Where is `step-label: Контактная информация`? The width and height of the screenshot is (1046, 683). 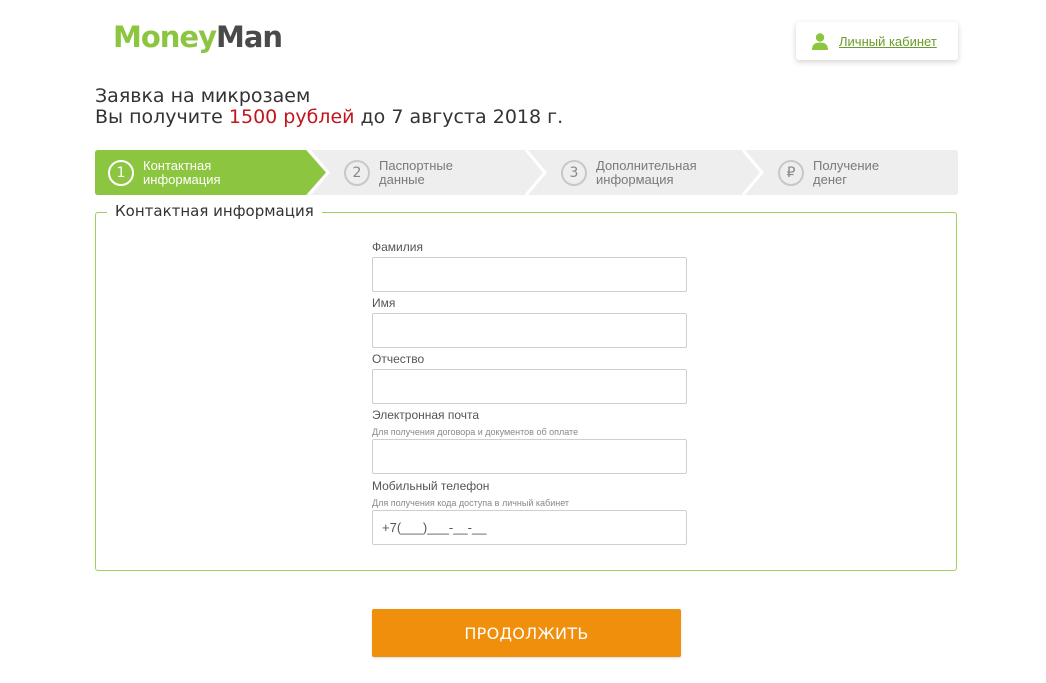
step-label: Контактная информация is located at coordinates (182, 172).